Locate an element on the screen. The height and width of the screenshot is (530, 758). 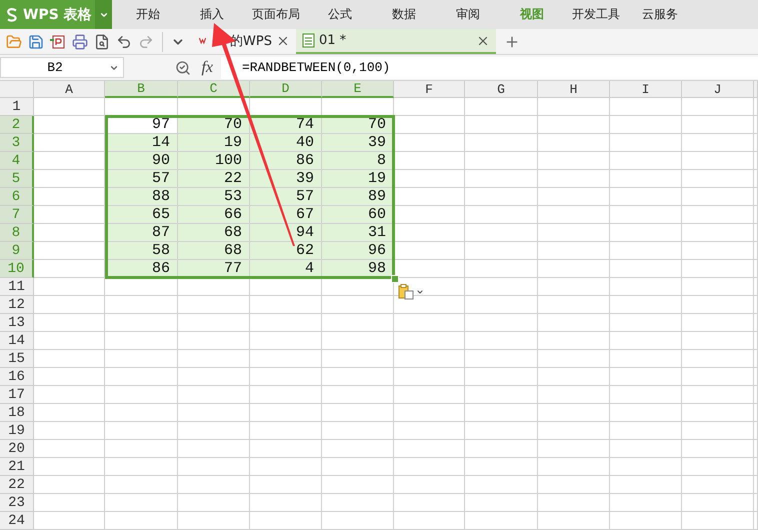
row-header: 15 is located at coordinates (17, 359).